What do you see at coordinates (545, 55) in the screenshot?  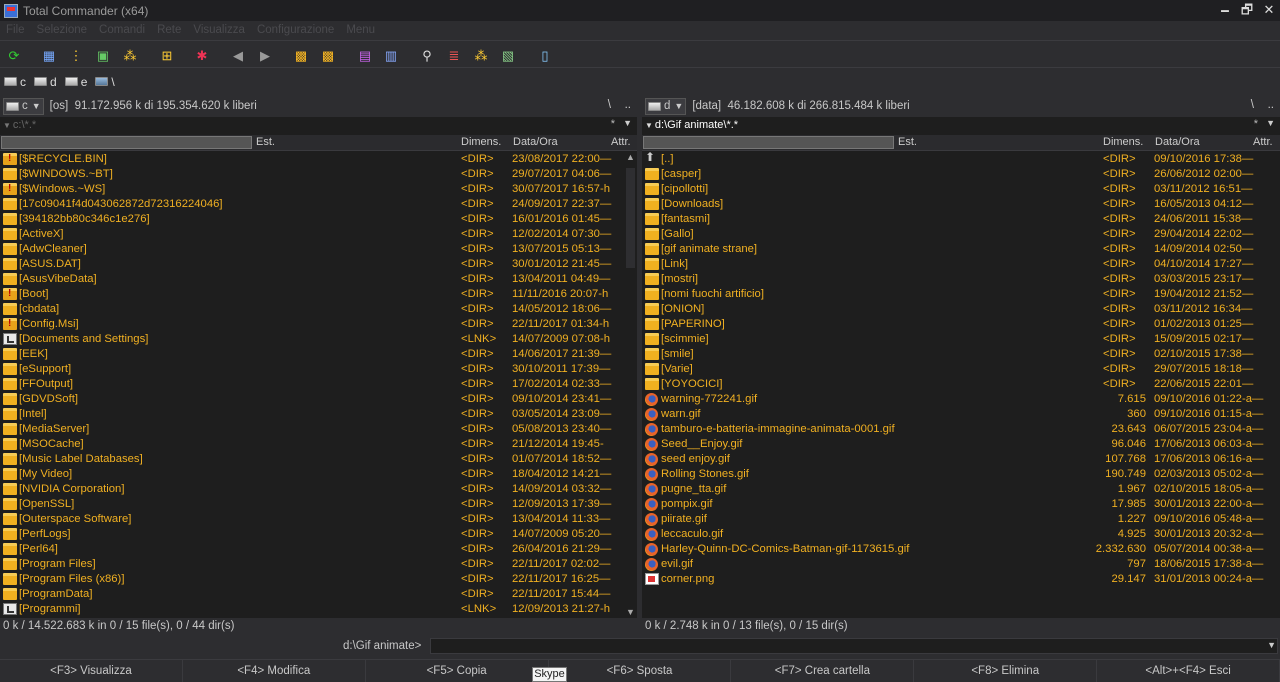 I see `notepad-icon: ▯` at bounding box center [545, 55].